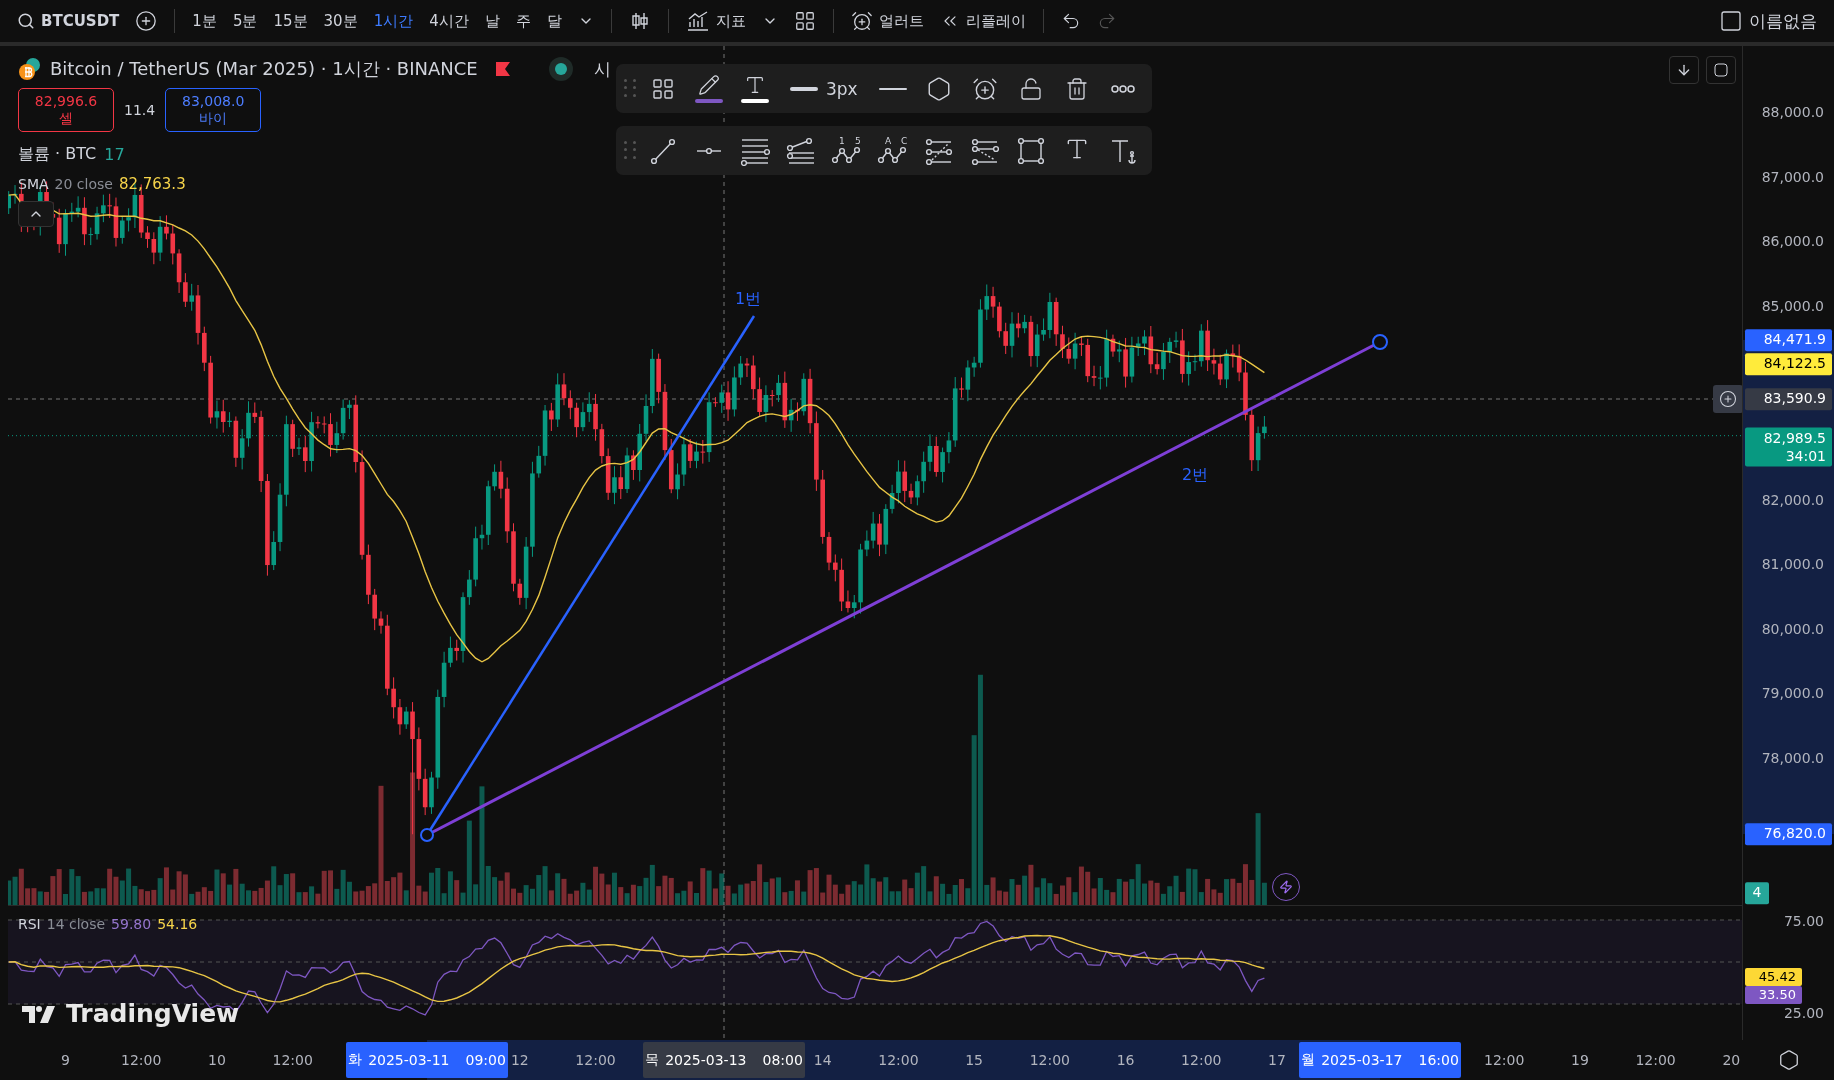 Image resolution: width=1834 pixels, height=1080 pixels. What do you see at coordinates (1684, 70) in the screenshot?
I see `scroll-down-button` at bounding box center [1684, 70].